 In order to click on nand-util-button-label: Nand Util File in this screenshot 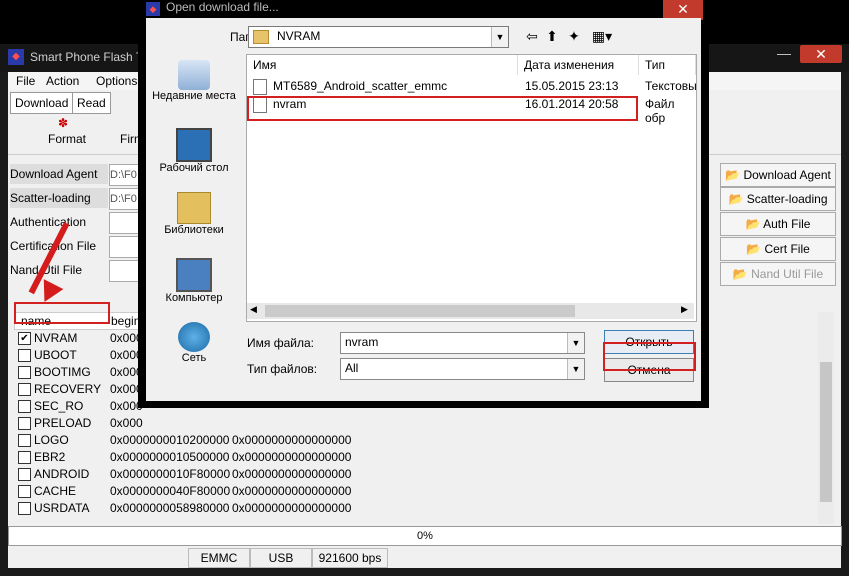, I will do `click(787, 274)`.